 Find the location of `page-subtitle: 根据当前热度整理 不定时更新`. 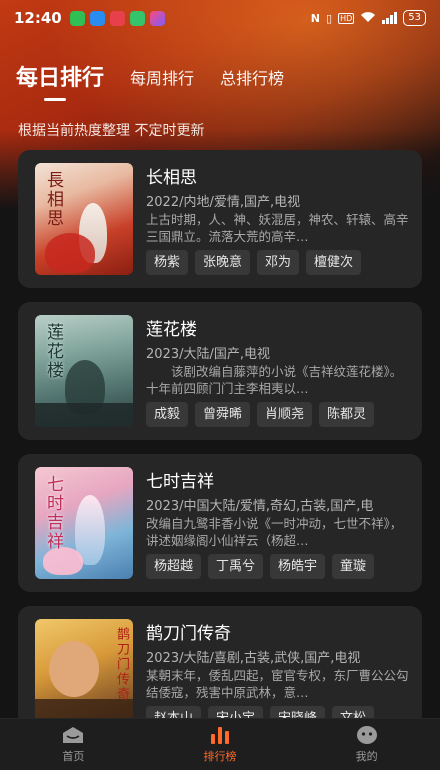

page-subtitle: 根据当前热度整理 不定时更新 is located at coordinates (111, 131).